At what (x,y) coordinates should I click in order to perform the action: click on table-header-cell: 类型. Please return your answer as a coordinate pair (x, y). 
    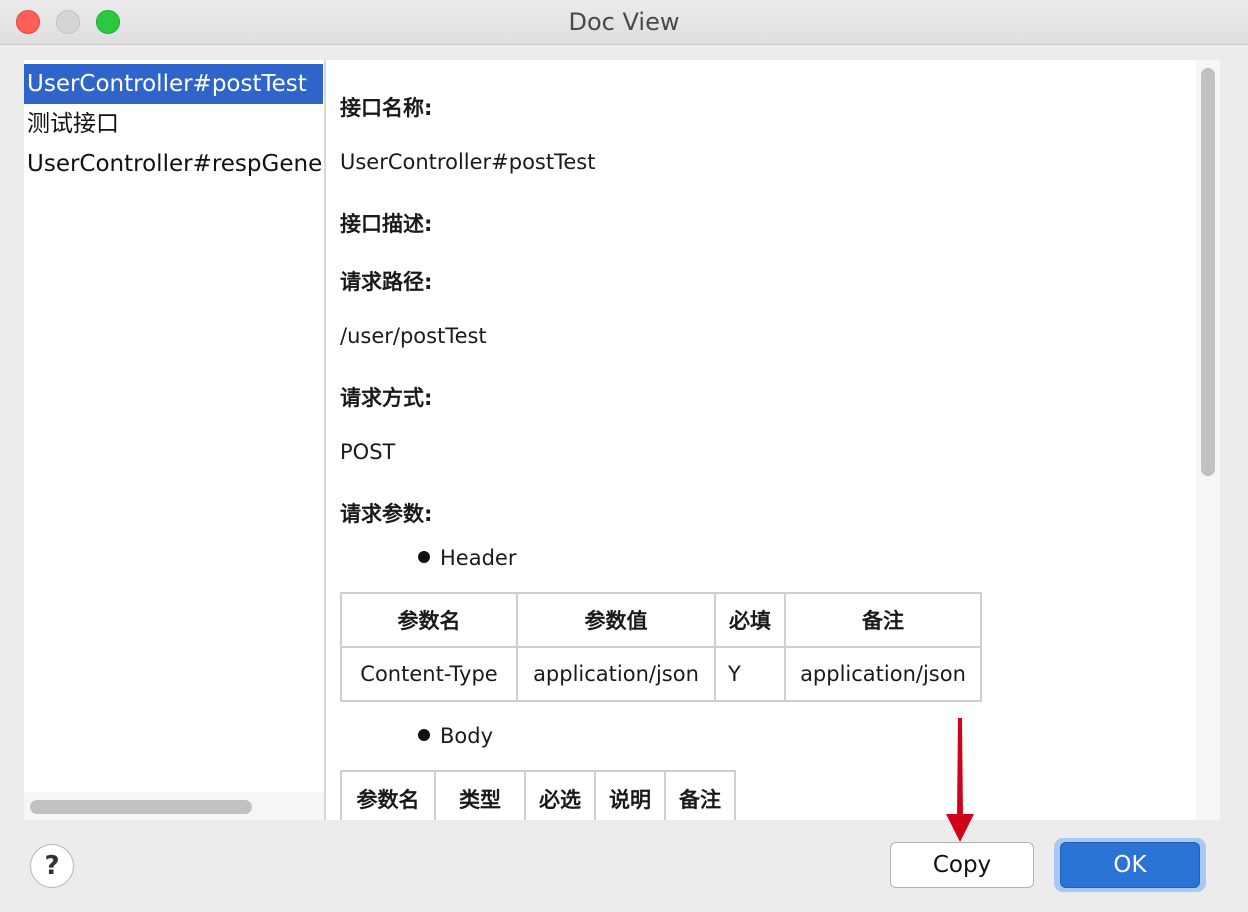
    Looking at the image, I should click on (480, 795).